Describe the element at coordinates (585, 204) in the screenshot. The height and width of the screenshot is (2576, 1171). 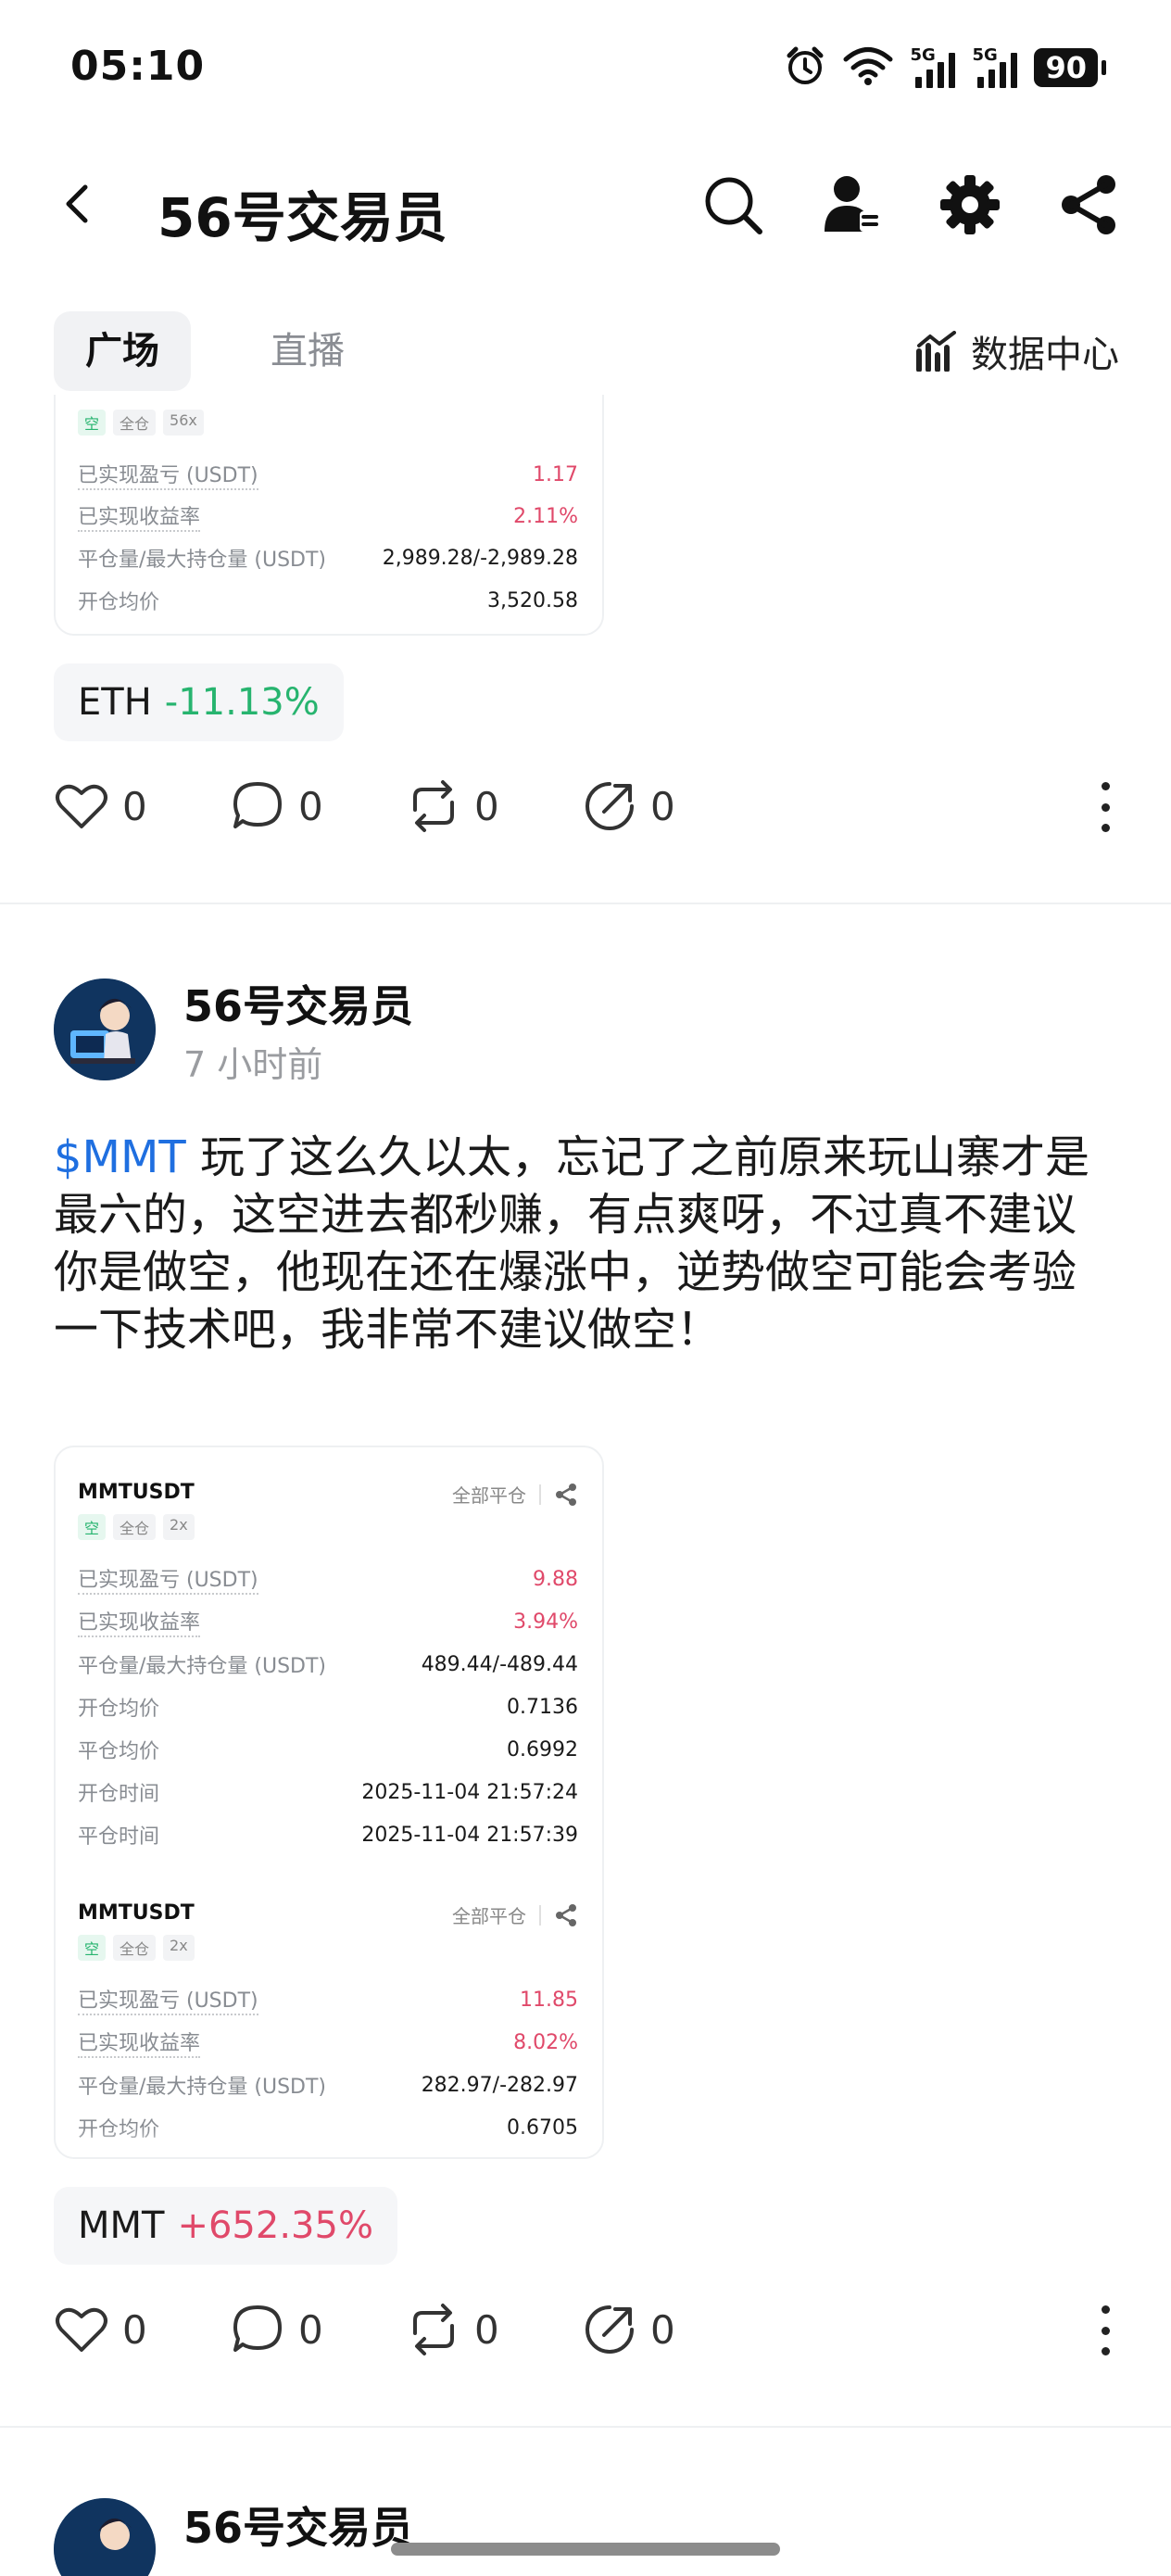
I see `top-app-bar: 56号交易员` at that location.